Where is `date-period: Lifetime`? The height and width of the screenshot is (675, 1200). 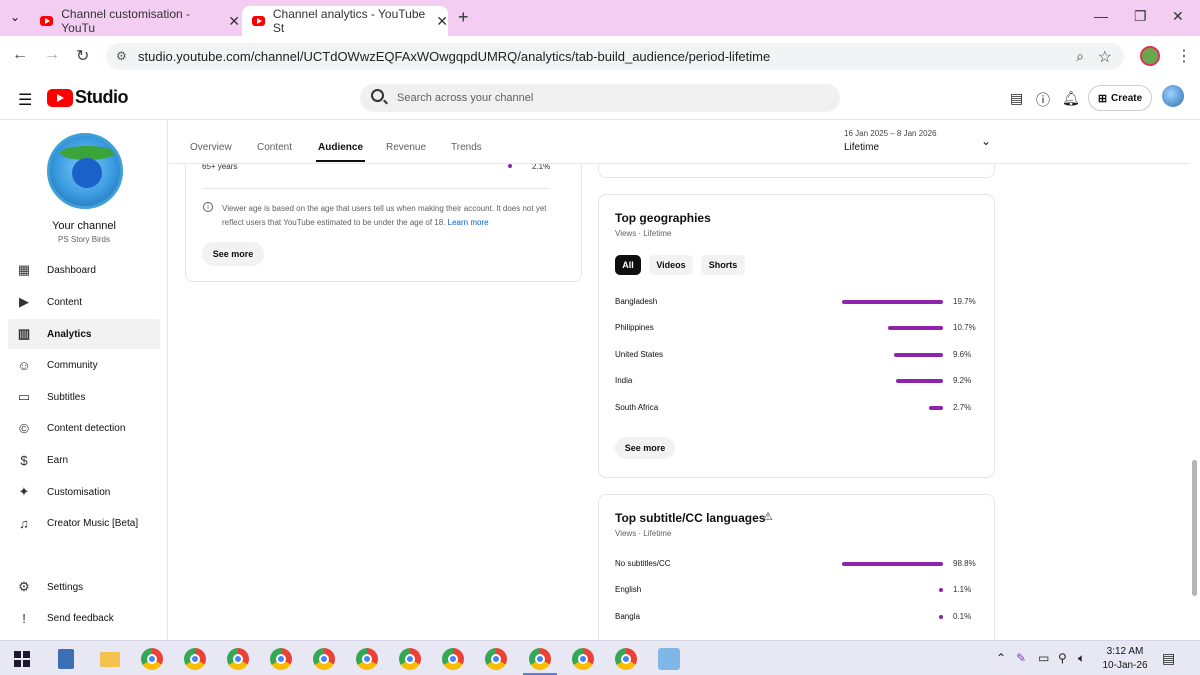
date-period: Lifetime is located at coordinates (862, 147).